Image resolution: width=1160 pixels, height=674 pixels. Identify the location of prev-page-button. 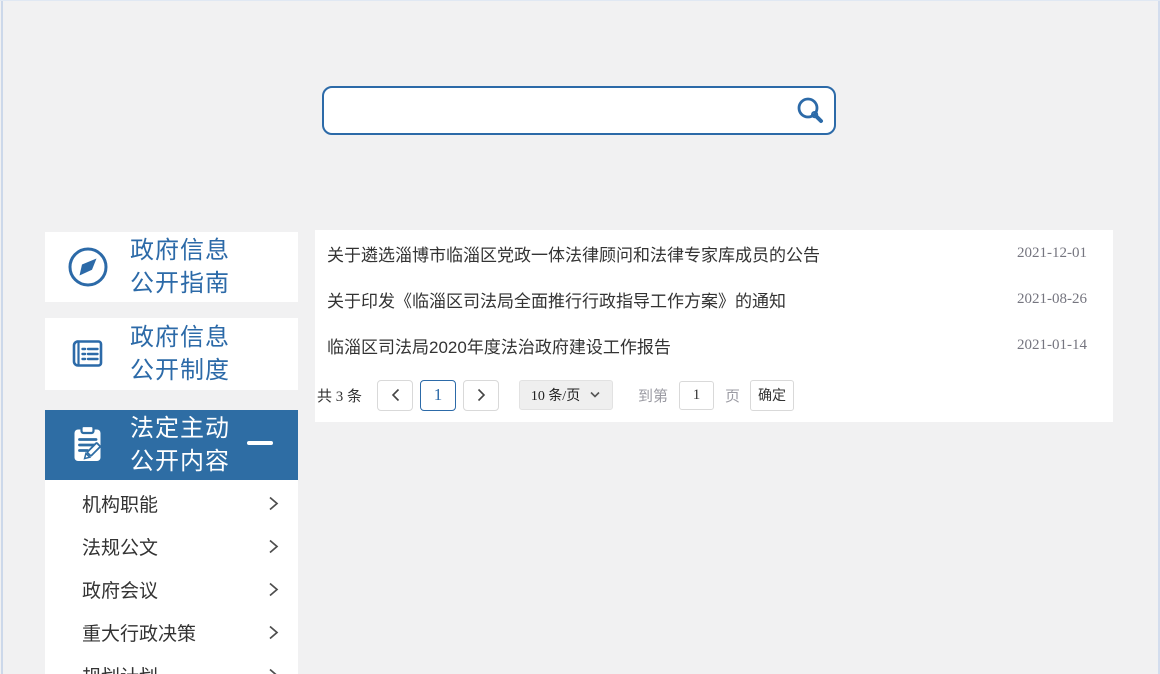
(395, 395).